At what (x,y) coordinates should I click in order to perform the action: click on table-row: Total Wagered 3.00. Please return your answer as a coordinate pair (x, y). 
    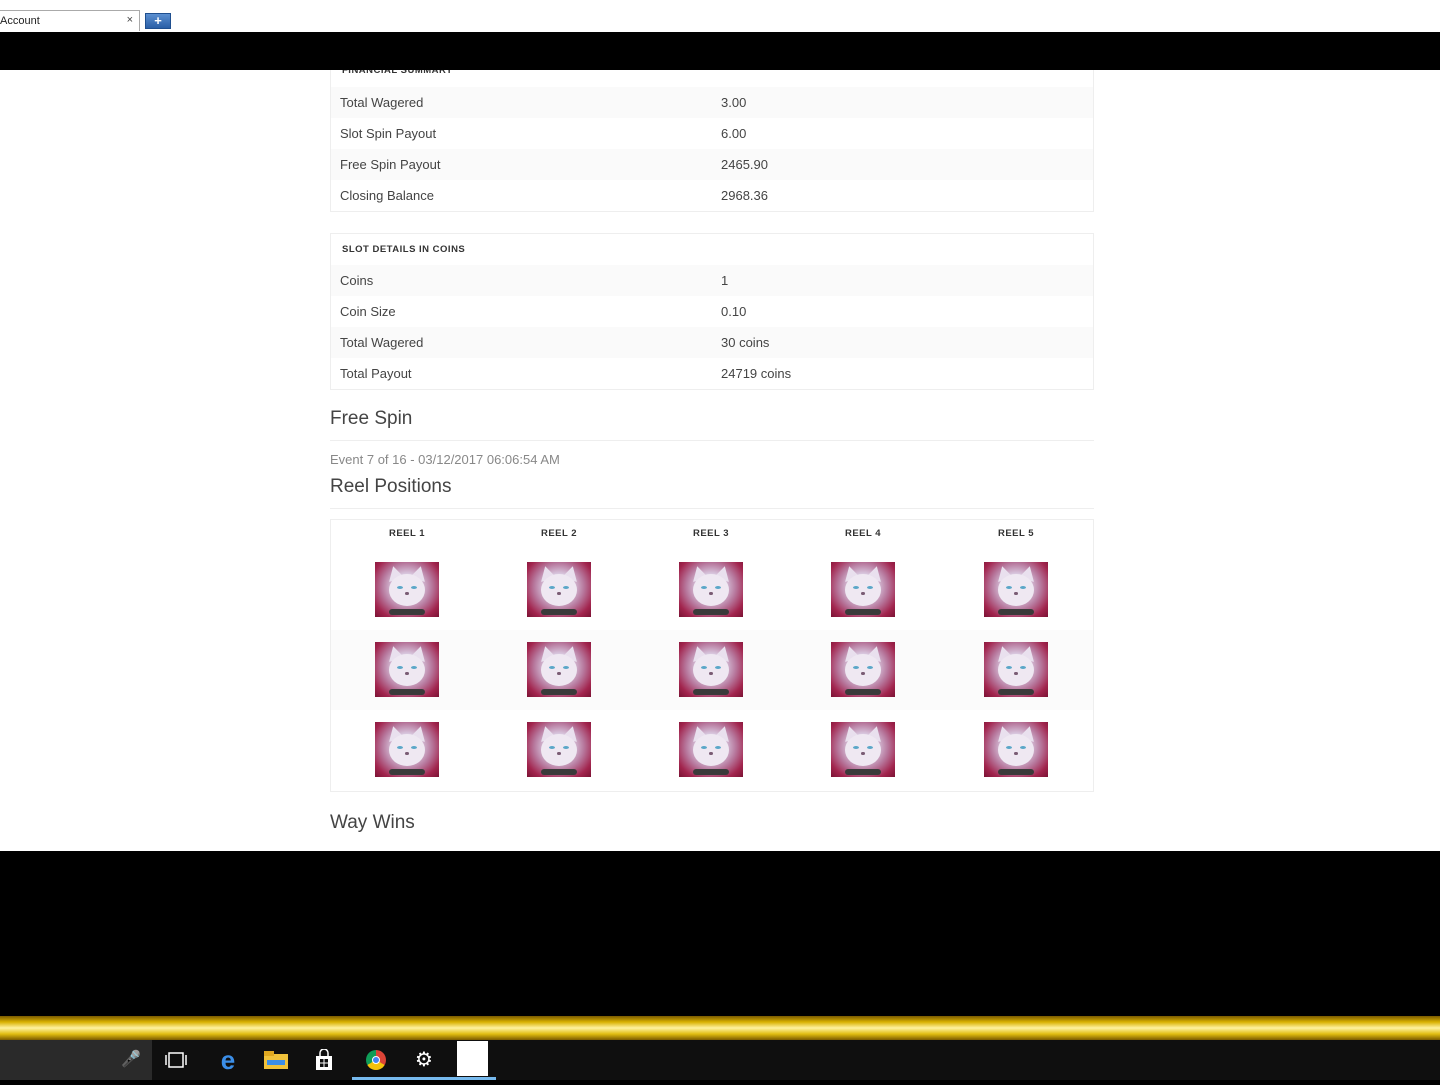
    Looking at the image, I should click on (712, 102).